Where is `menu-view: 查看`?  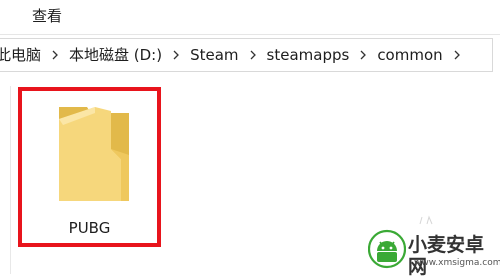
menu-view: 查看 is located at coordinates (47, 16).